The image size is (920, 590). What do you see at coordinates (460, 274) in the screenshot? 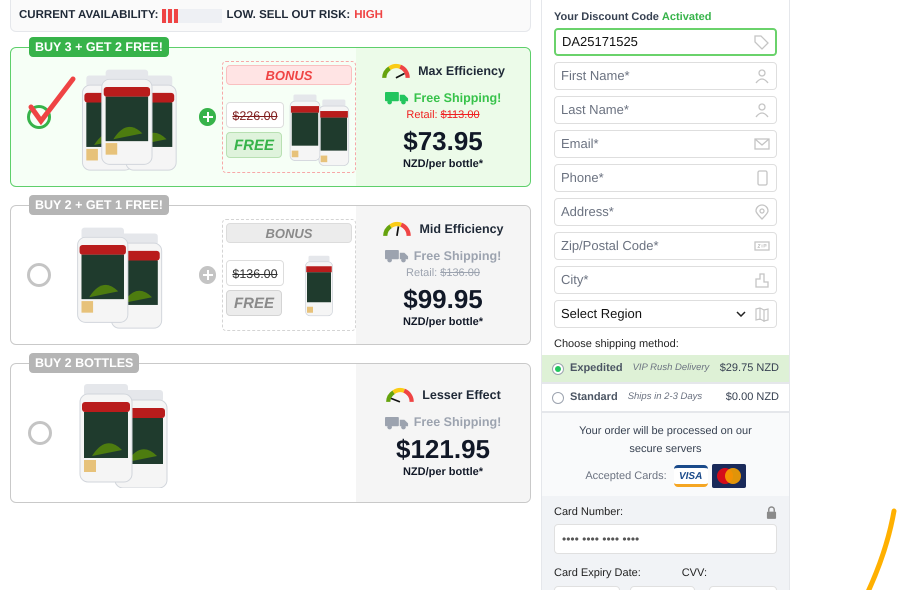
I see `retail-price: $136.00` at bounding box center [460, 274].